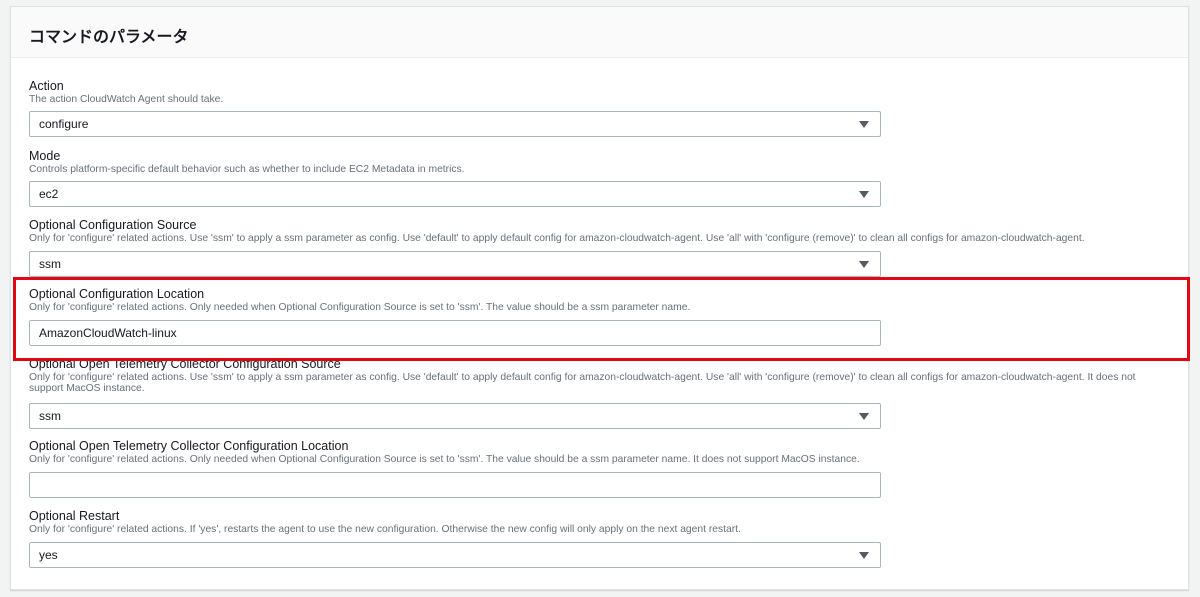 The image size is (1200, 597). What do you see at coordinates (74, 516) in the screenshot?
I see `field-label: Optional Restart` at bounding box center [74, 516].